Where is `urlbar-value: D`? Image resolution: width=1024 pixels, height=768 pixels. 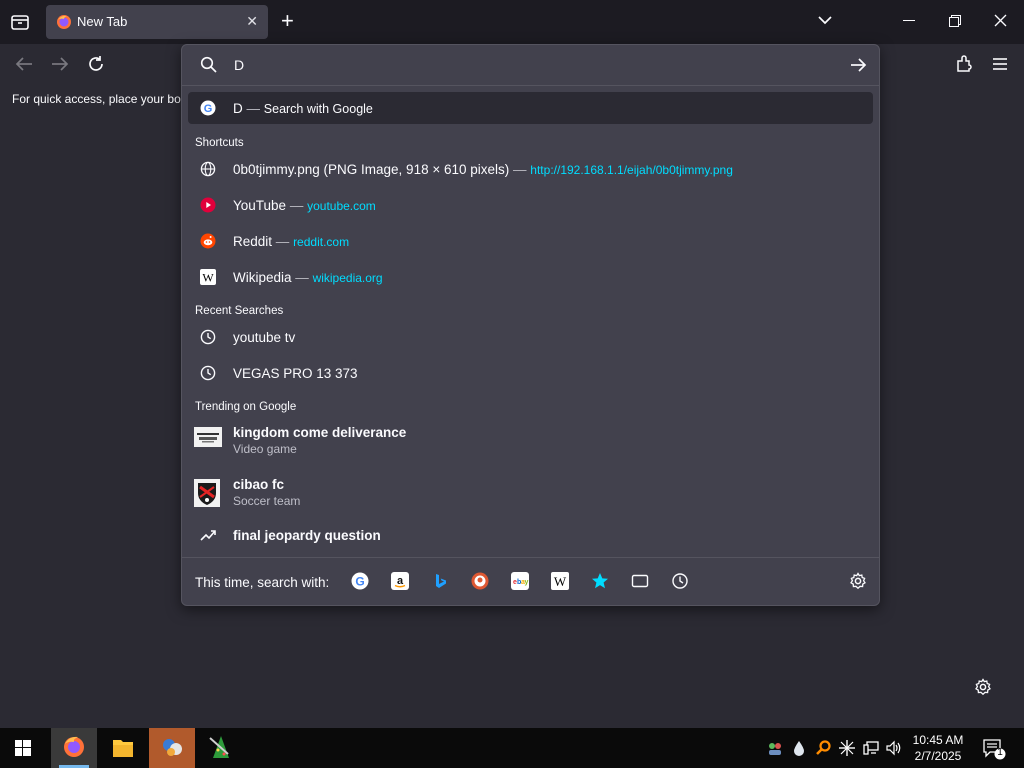
urlbar-value: D is located at coordinates (239, 65).